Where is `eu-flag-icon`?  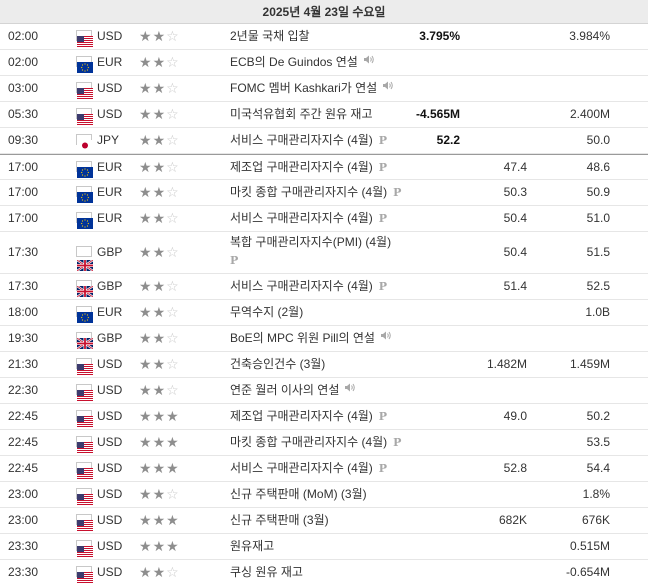
eu-flag-icon is located at coordinates (84, 65).